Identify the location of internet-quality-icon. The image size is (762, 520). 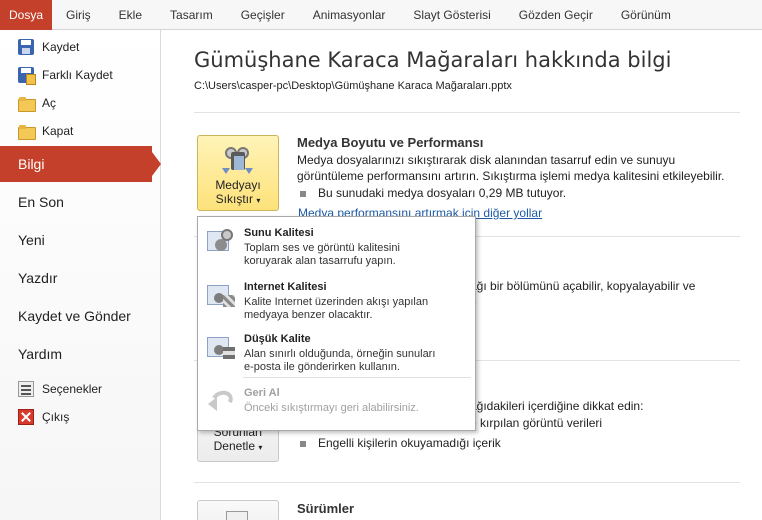
(221, 295).